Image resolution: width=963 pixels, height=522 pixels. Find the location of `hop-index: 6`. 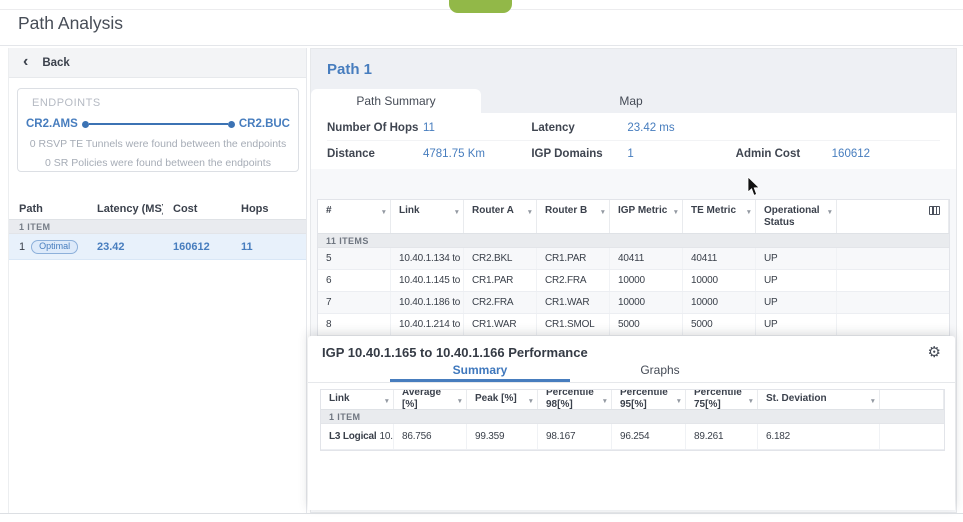

hop-index: 6 is located at coordinates (354, 280).